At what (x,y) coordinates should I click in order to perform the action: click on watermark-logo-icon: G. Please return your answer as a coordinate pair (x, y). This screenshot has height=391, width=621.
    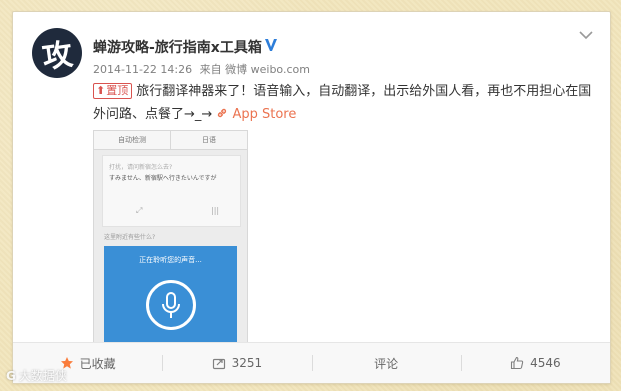
    Looking at the image, I should click on (11, 376).